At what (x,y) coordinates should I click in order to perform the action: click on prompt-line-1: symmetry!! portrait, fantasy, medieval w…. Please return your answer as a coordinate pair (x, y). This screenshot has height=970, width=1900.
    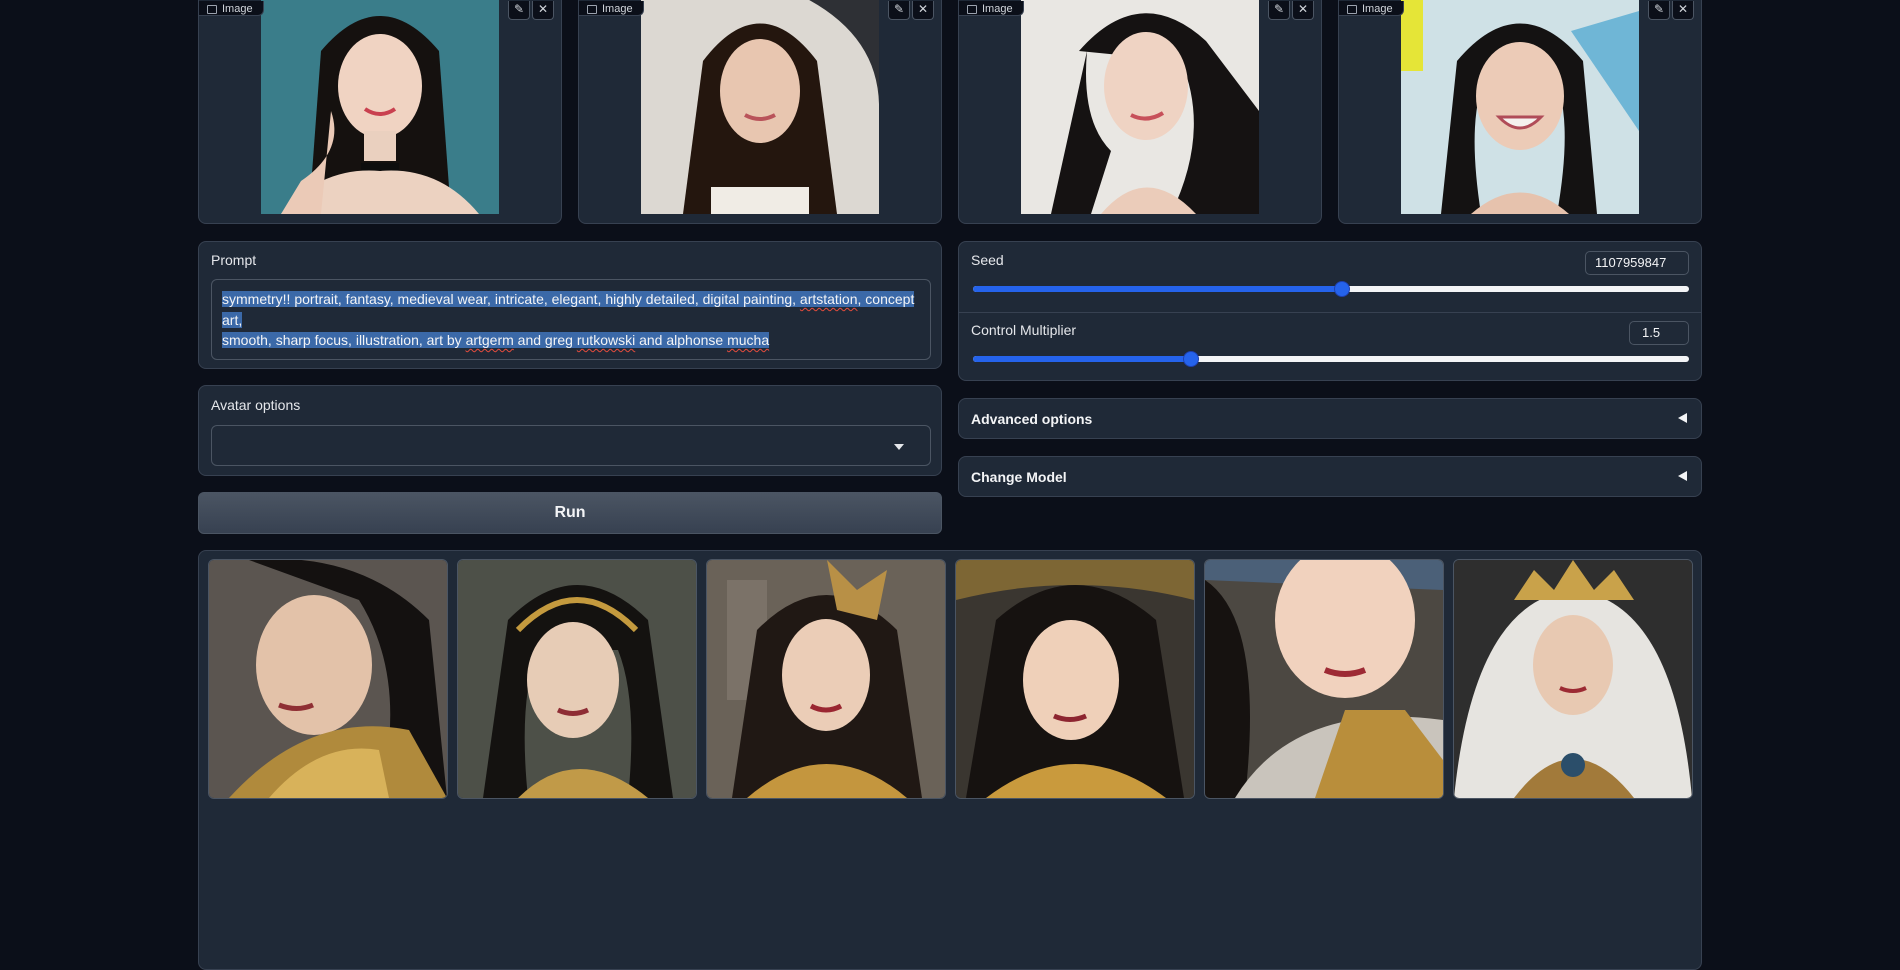
    Looking at the image, I should click on (571, 309).